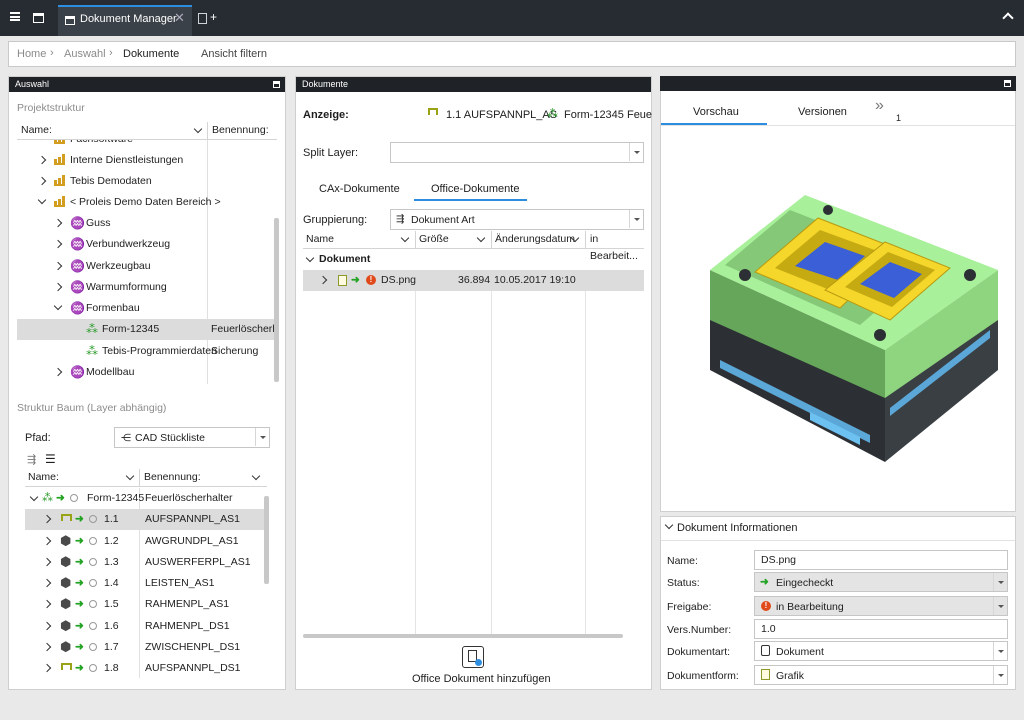 Image resolution: width=1024 pixels, height=720 pixels. I want to click on name-field: DS.png, so click(881, 560).